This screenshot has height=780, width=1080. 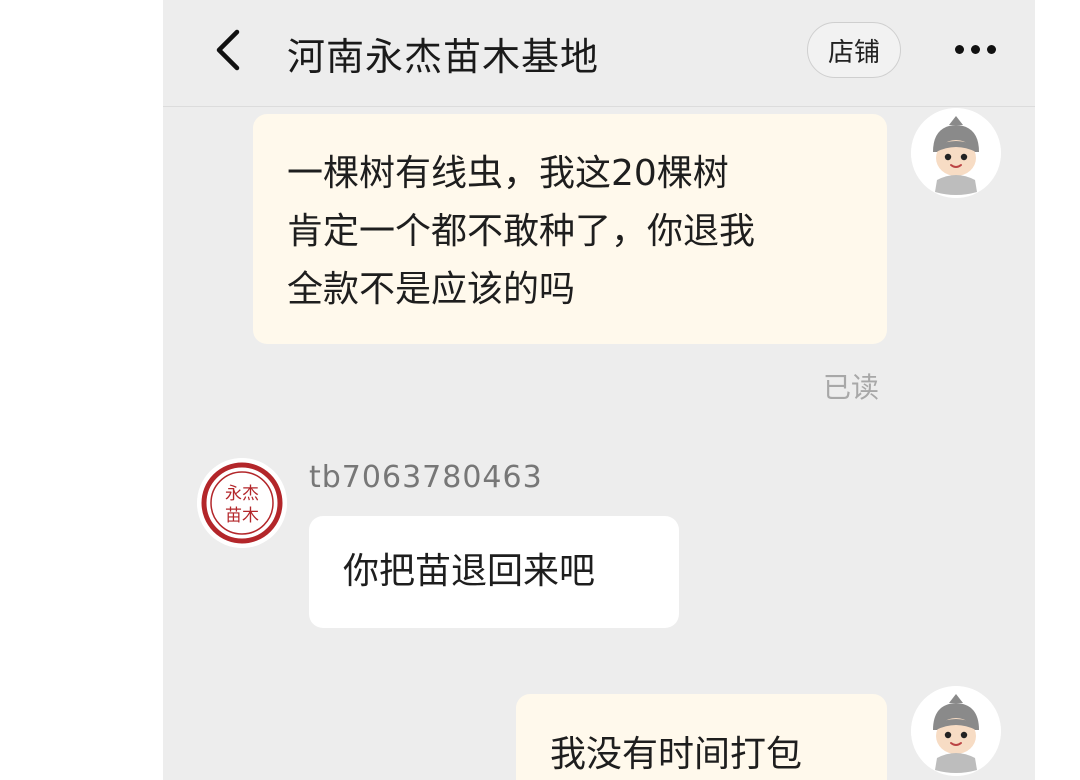 I want to click on seal-text-bottom: 苗木, so click(x=242, y=516).